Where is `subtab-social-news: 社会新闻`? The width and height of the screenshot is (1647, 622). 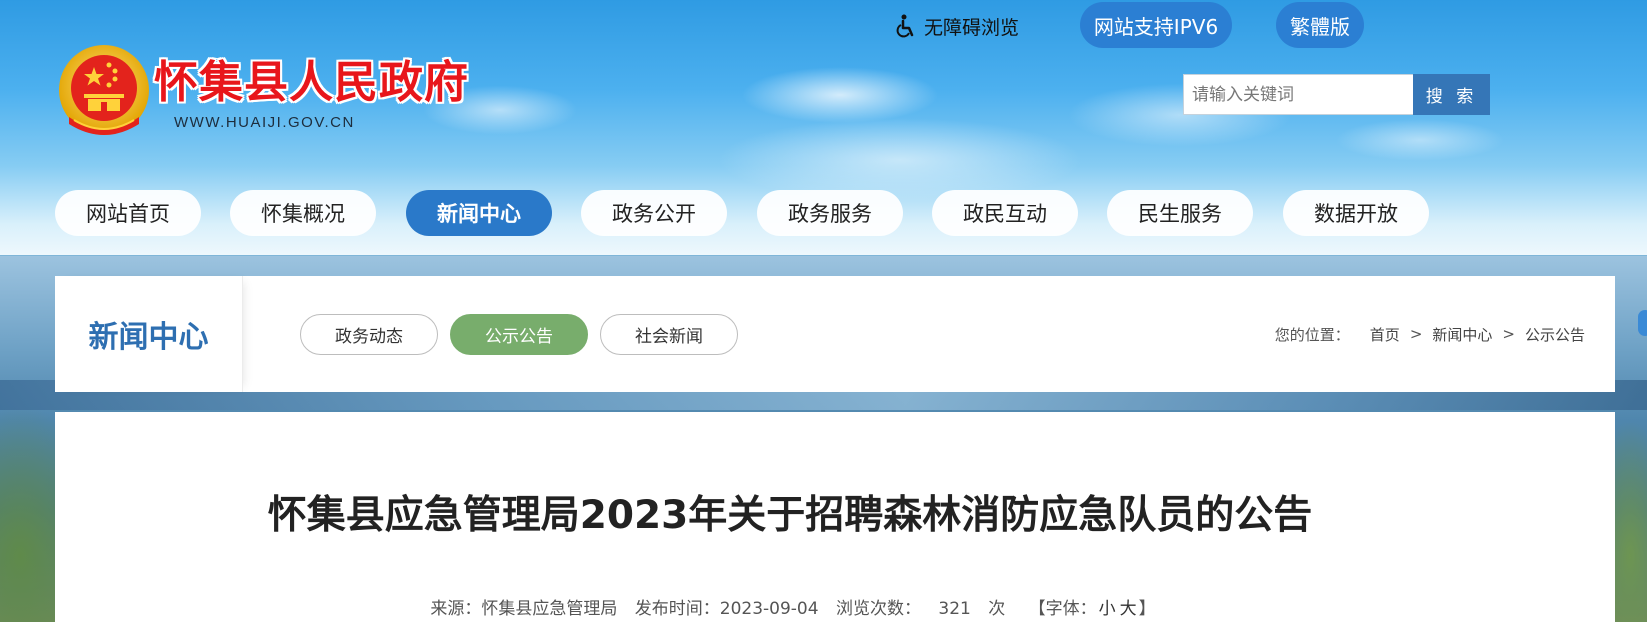 subtab-social-news: 社会新闻 is located at coordinates (669, 334).